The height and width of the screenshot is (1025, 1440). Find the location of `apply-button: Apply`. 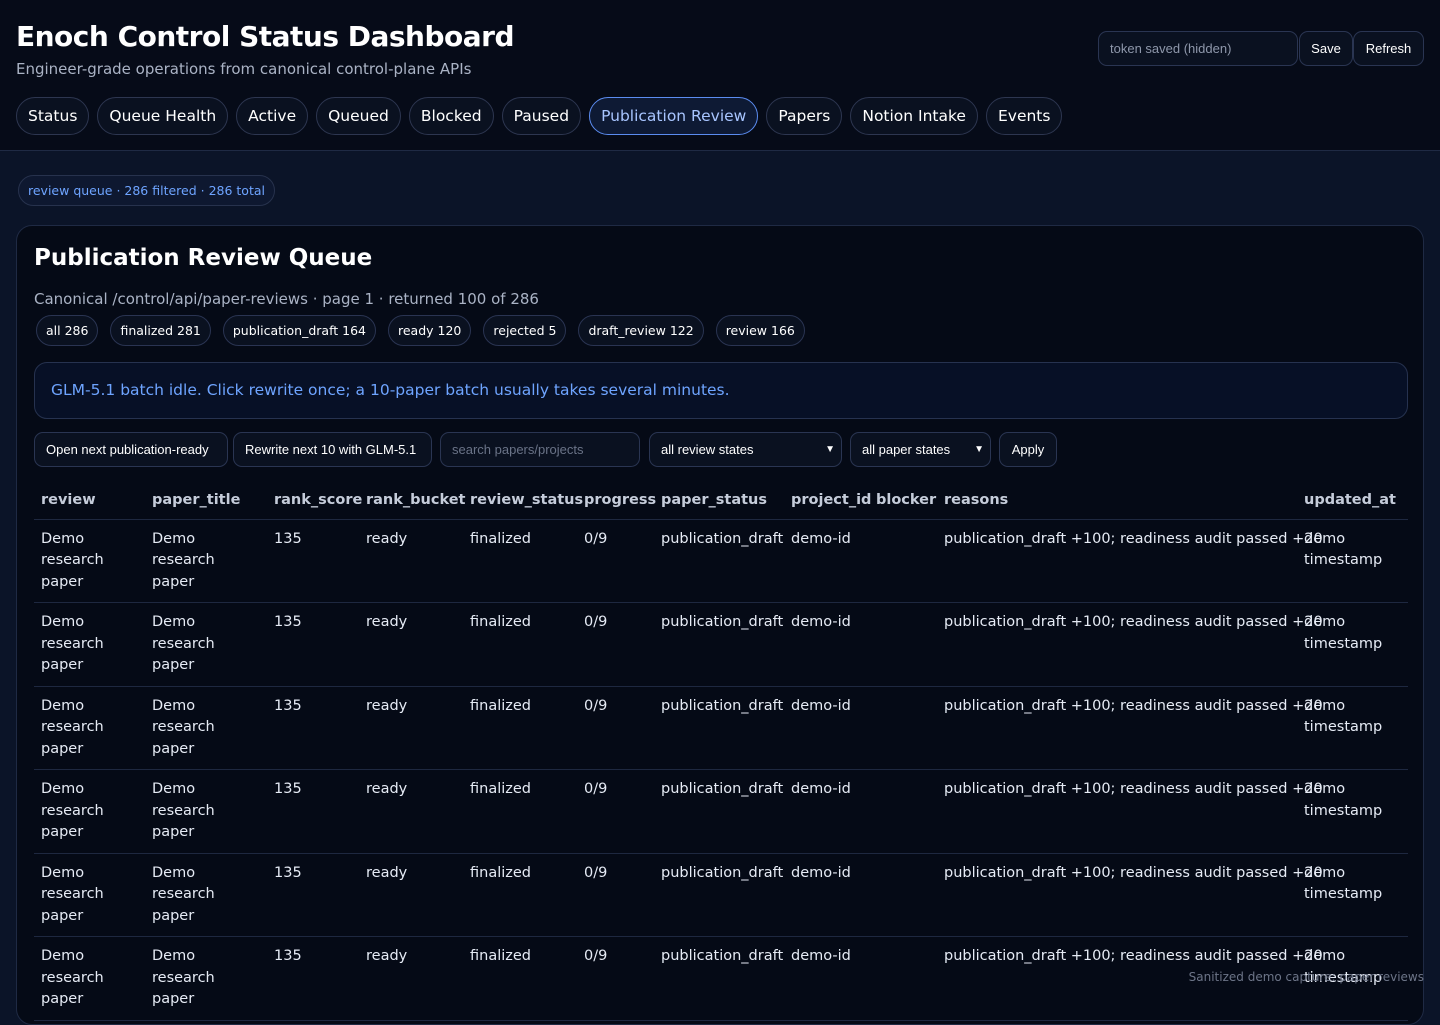

apply-button: Apply is located at coordinates (1028, 449).